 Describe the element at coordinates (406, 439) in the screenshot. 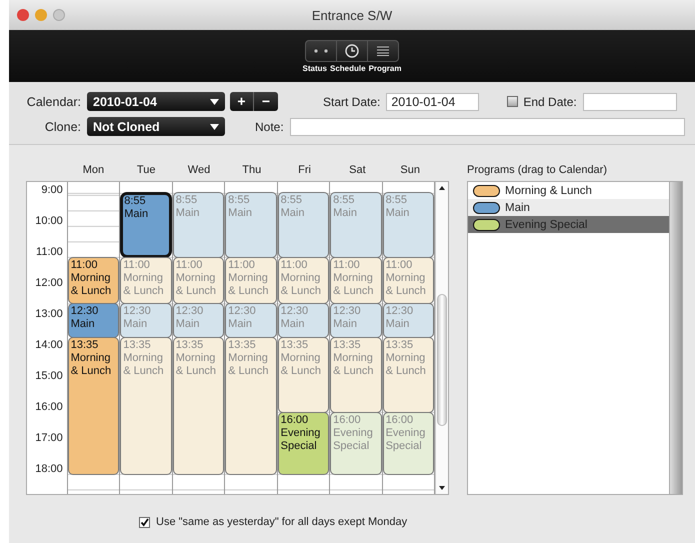

I see `event-name: Evening Special` at that location.